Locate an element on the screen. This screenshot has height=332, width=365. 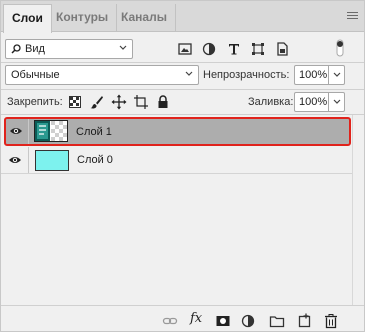
tab-bar: Слои Контуры Каналы is located at coordinates (182, 17).